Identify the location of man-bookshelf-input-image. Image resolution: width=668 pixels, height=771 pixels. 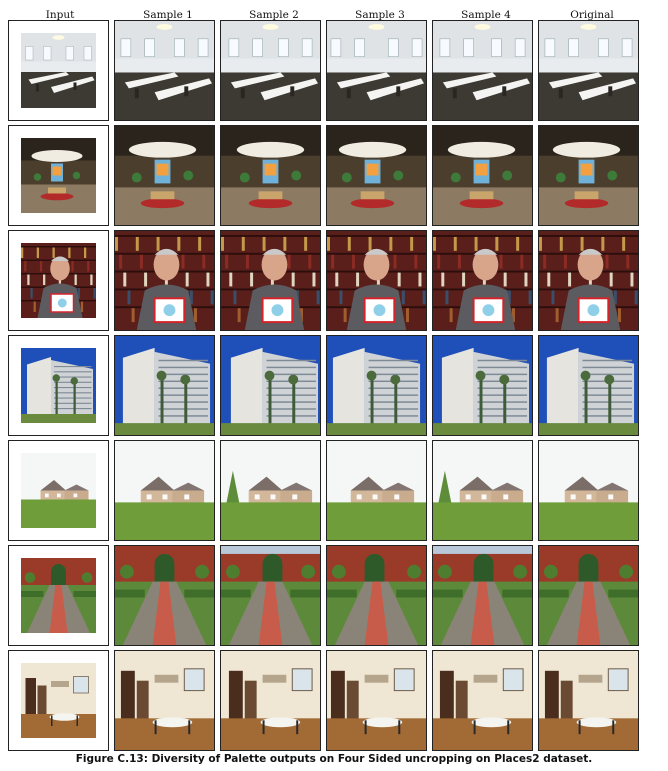
(58, 280).